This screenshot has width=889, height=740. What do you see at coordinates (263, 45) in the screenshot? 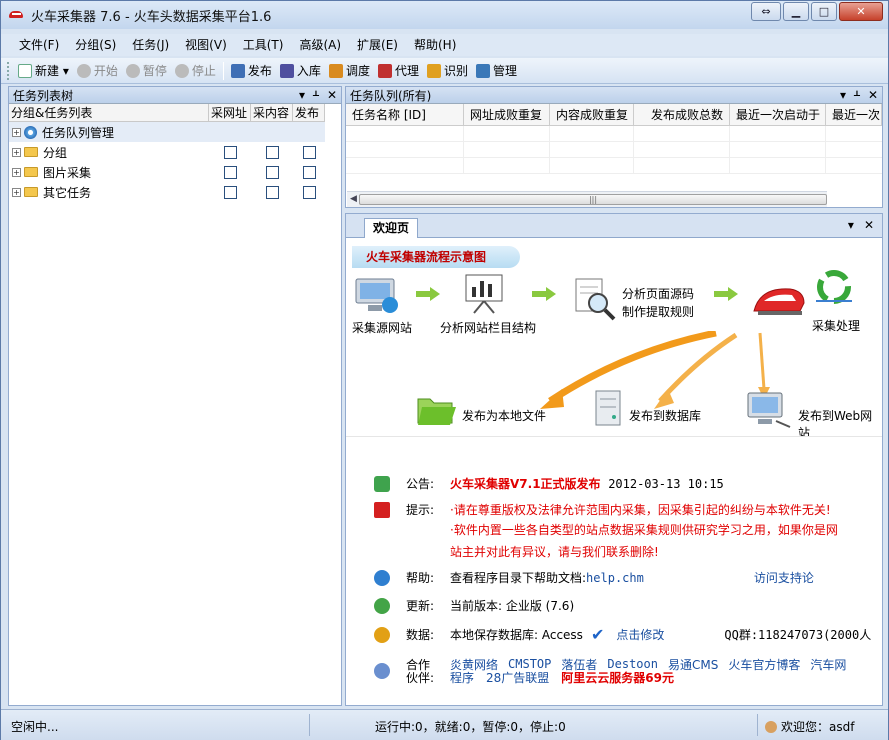
I see `menu-tools: 工具(T)` at bounding box center [263, 45].